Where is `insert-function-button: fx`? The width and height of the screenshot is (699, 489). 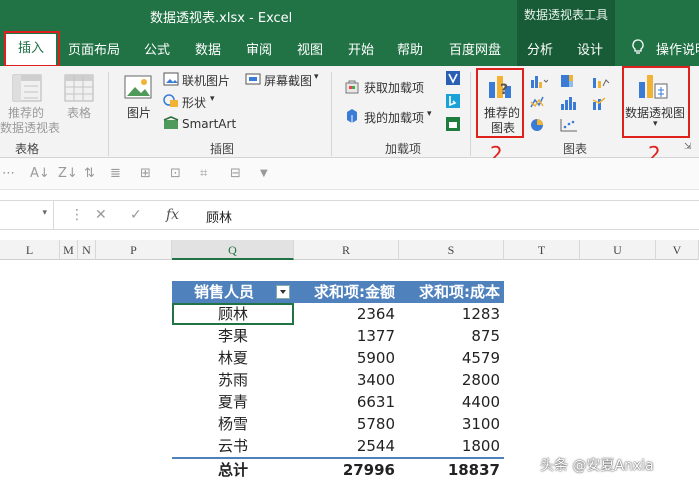
insert-function-button: fx is located at coordinates (172, 215).